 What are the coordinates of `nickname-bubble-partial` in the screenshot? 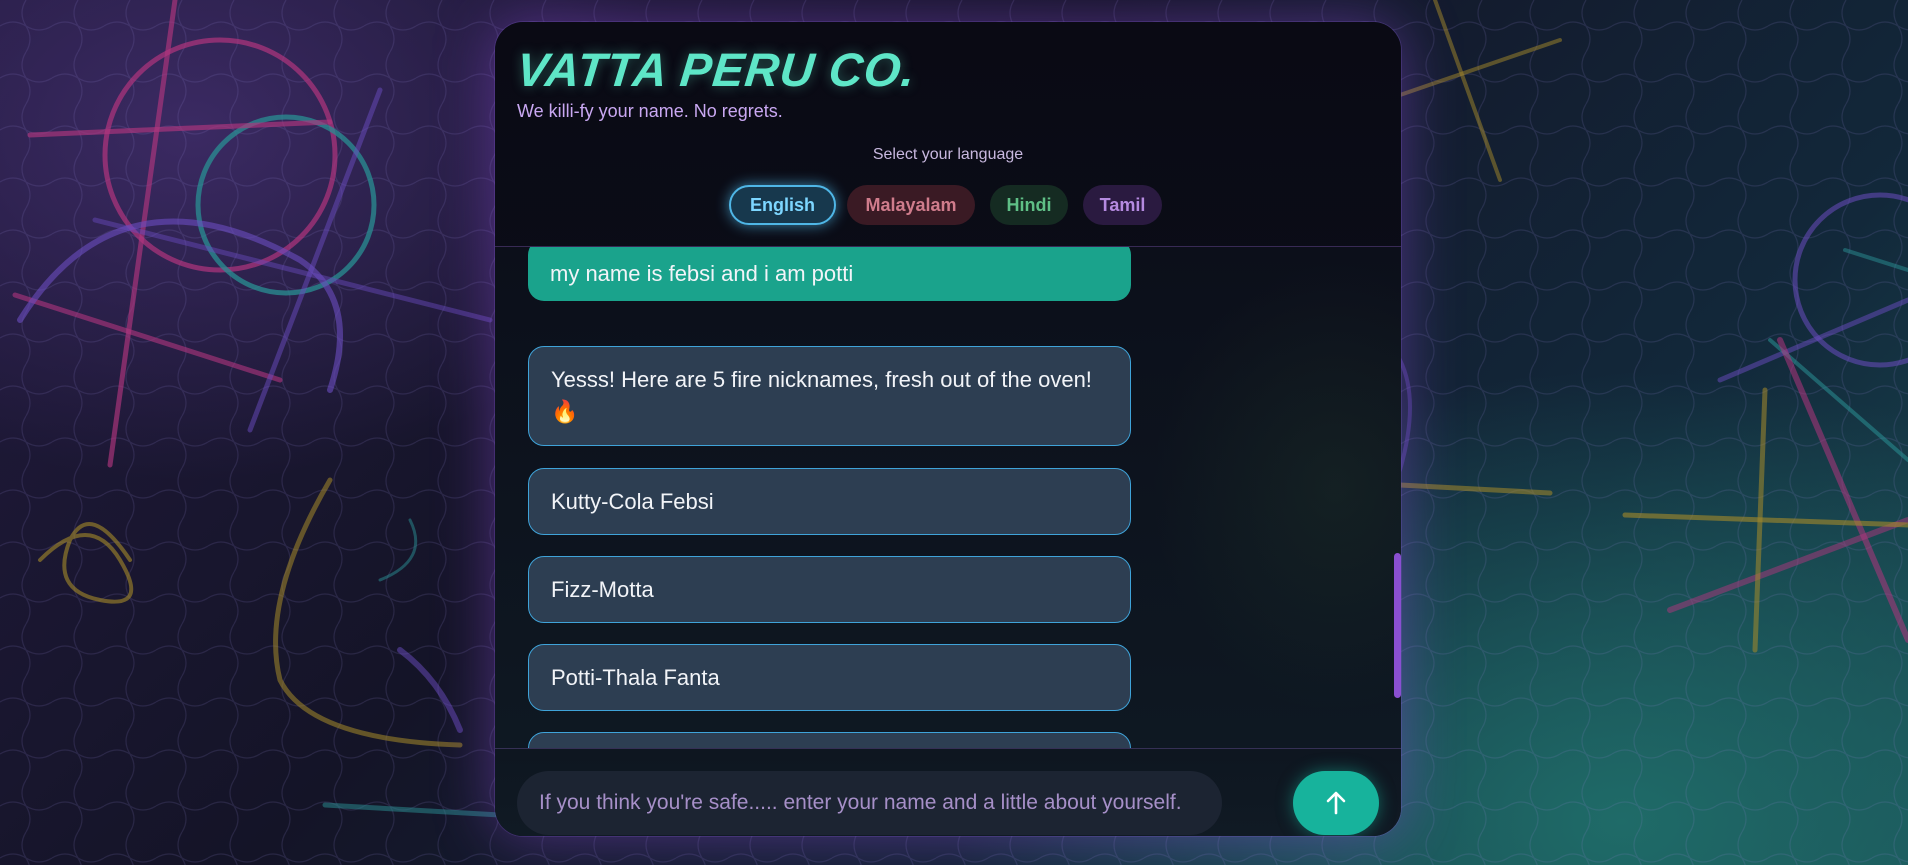 It's located at (829, 740).